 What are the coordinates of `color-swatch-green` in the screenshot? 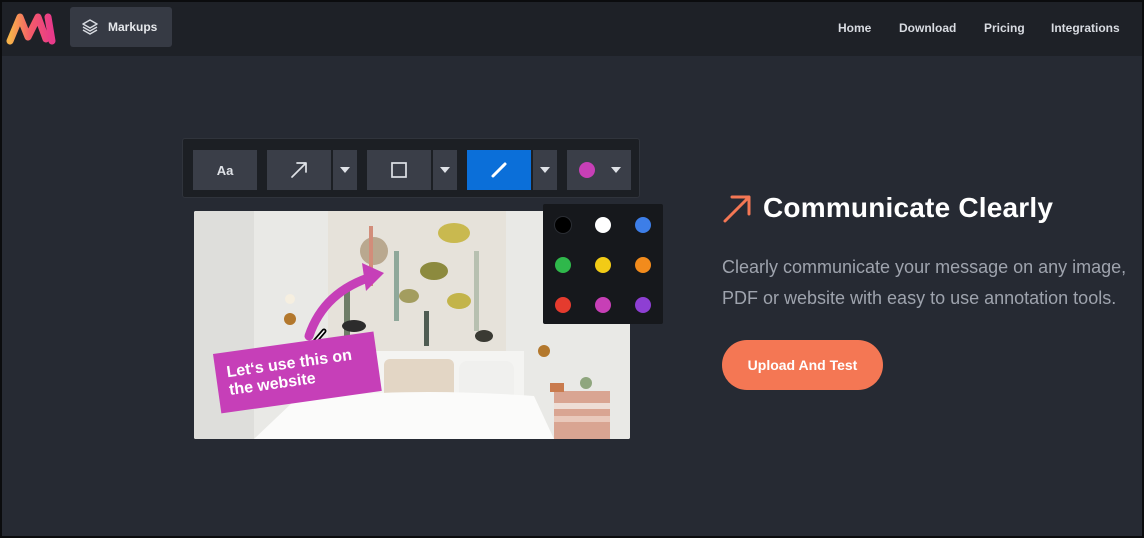 It's located at (563, 265).